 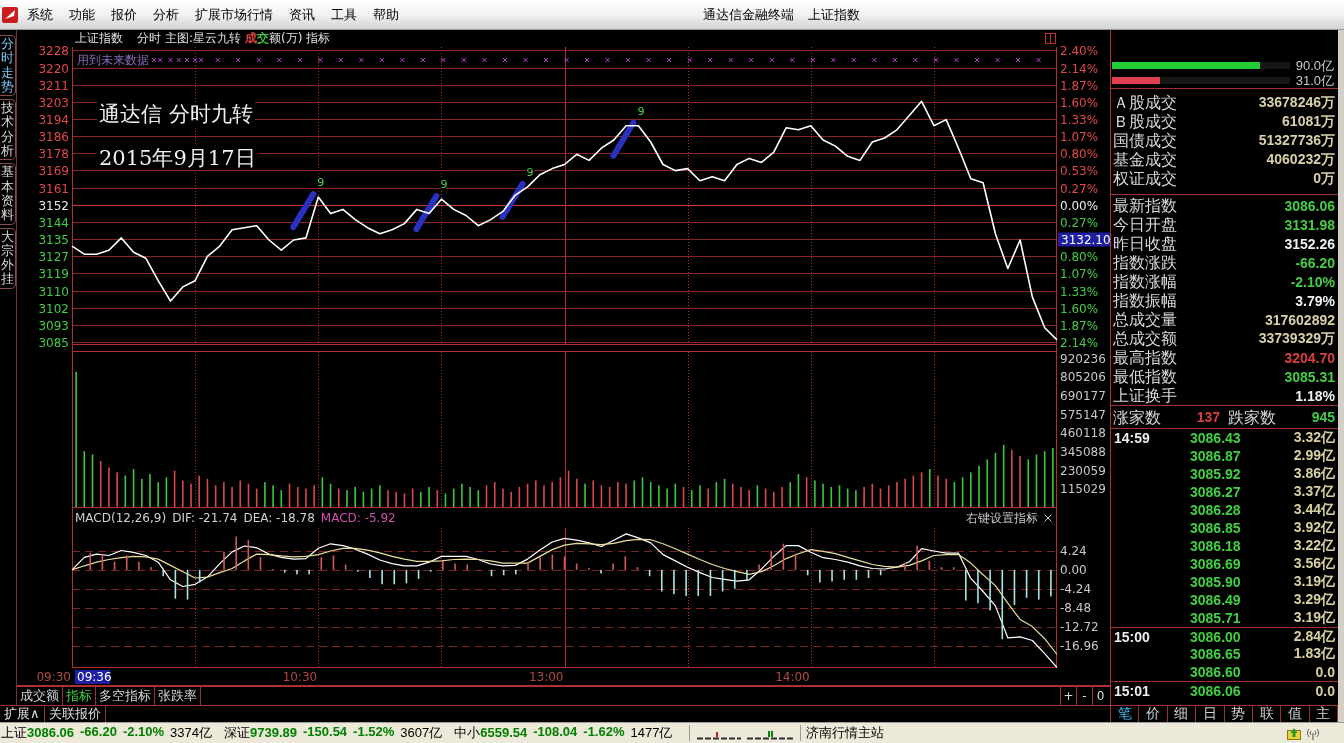 What do you see at coordinates (1215, 456) in the screenshot?
I see `tick-price: 3086.87` at bounding box center [1215, 456].